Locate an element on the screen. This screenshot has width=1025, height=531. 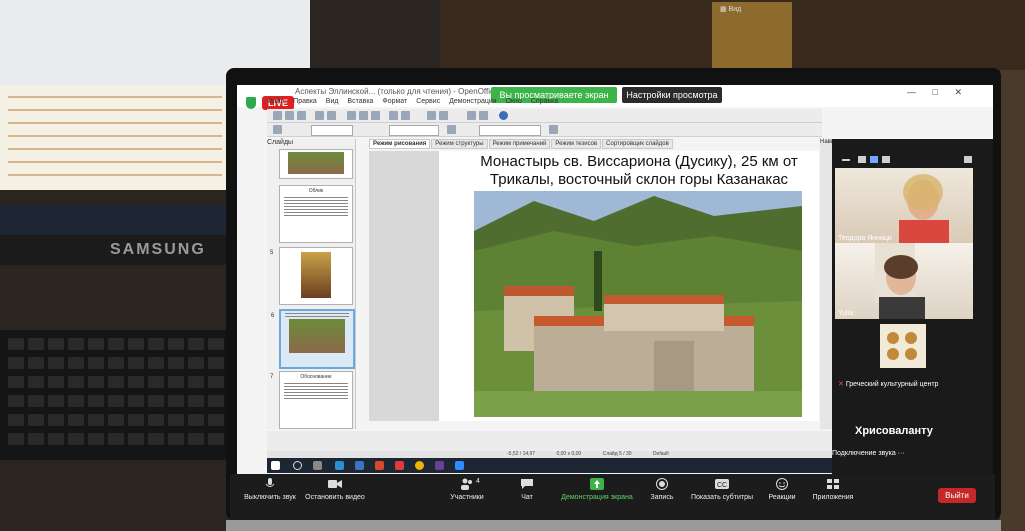
slide-thumbnail: Облик is located at coordinates (316, 214).